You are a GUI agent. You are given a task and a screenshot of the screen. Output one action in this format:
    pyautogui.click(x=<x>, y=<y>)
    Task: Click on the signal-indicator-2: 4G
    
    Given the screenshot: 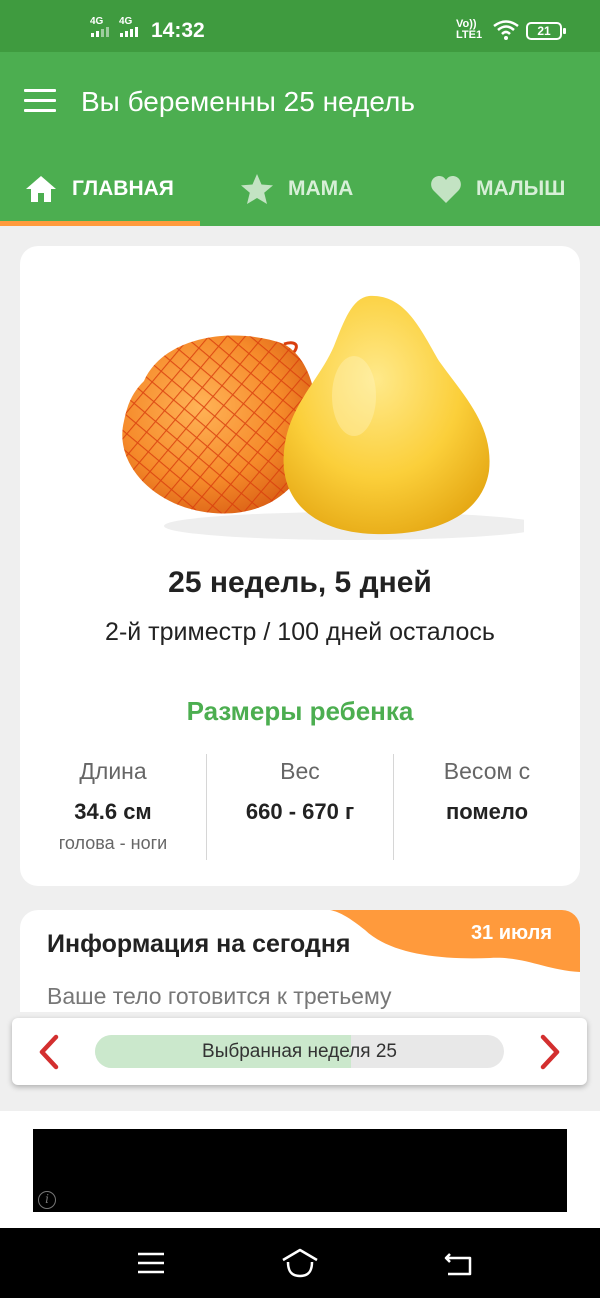 What is the action you would take?
    pyautogui.click(x=128, y=28)
    